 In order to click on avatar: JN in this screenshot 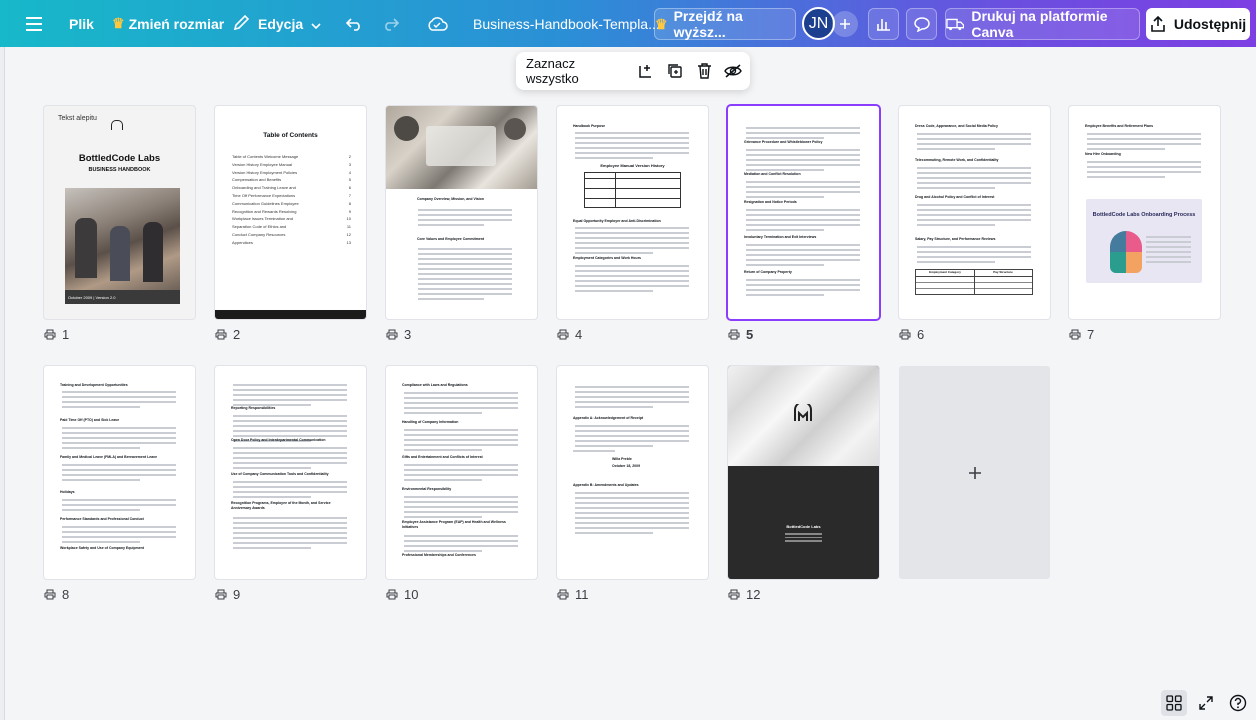, I will do `click(818, 23)`.